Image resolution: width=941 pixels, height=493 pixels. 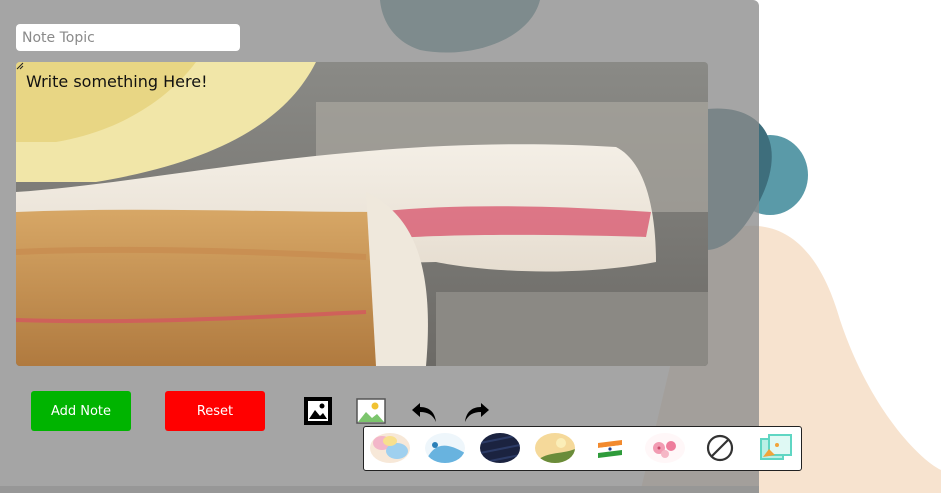 I want to click on watercolor-swatch, so click(x=390, y=448).